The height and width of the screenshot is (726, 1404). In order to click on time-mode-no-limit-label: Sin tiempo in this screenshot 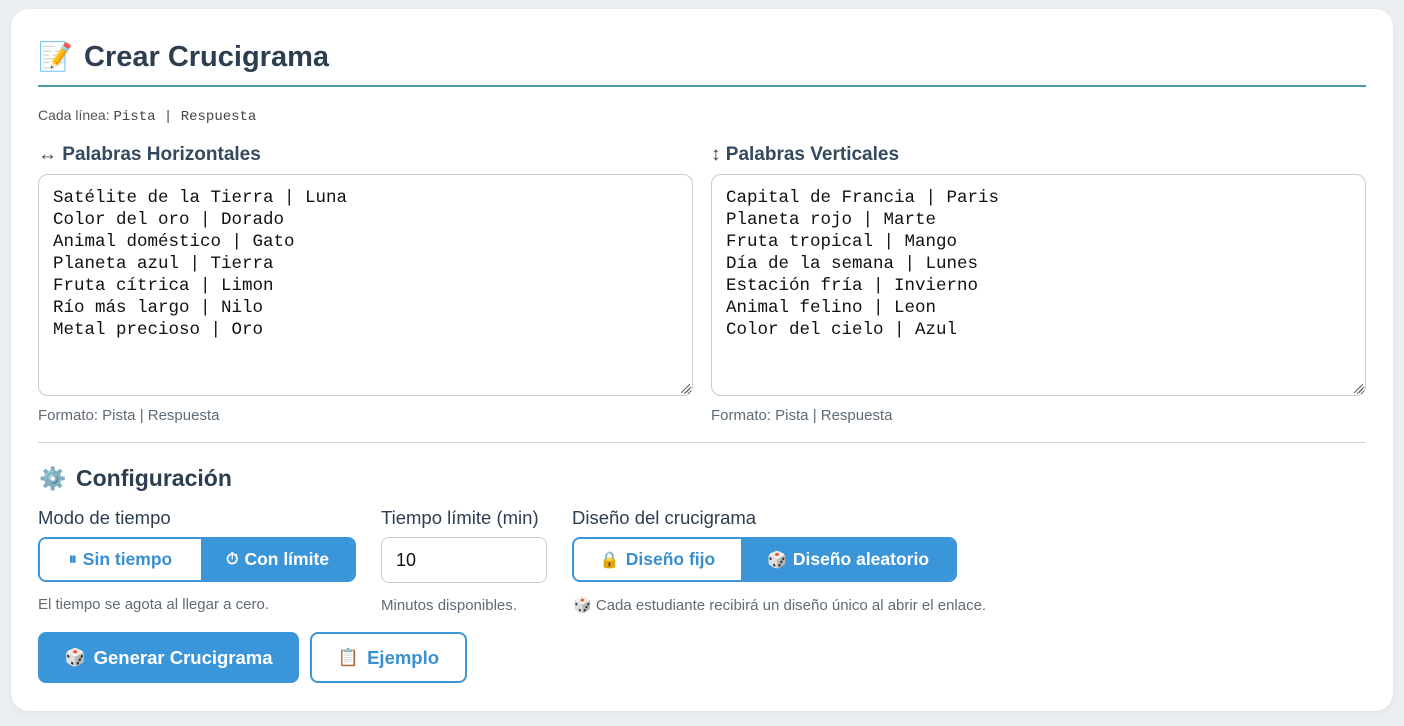, I will do `click(127, 559)`.